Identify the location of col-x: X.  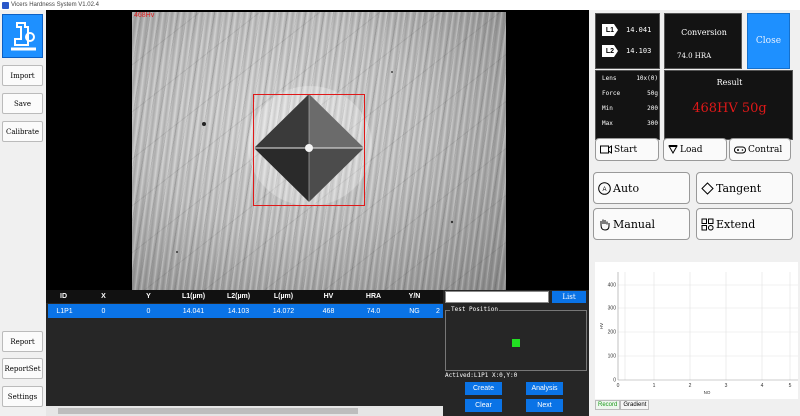
(103, 296).